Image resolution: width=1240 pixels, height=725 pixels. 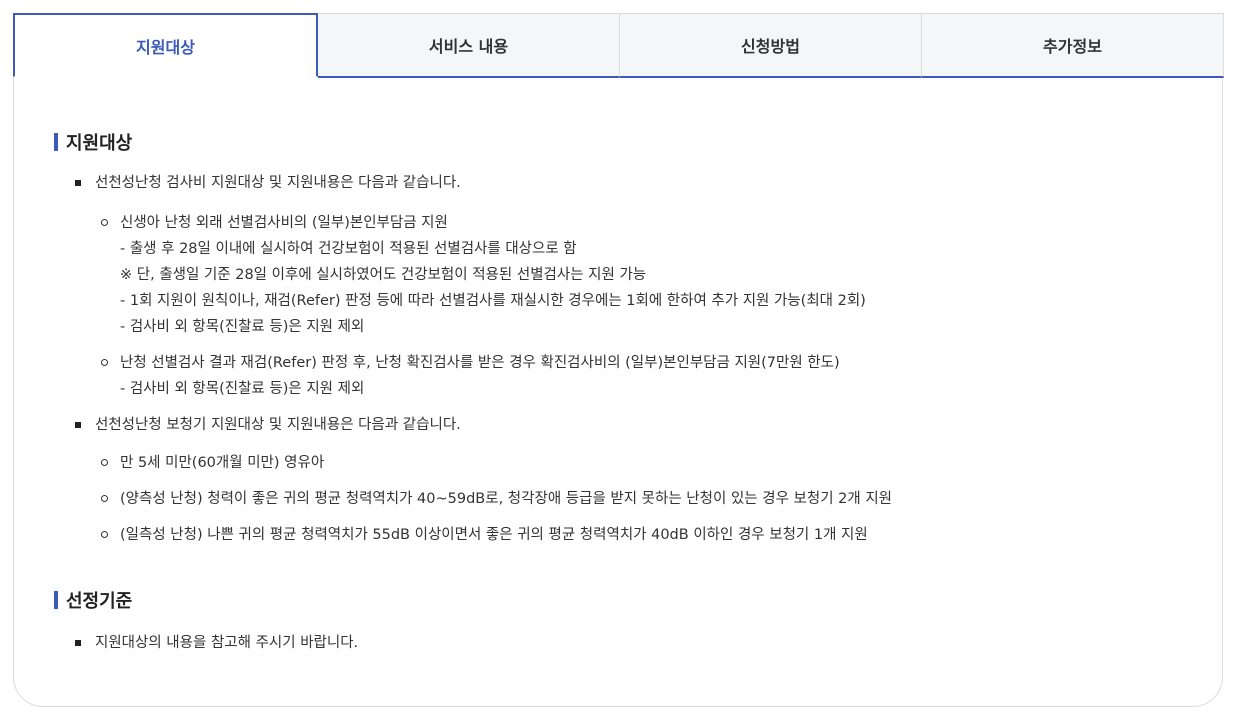 I want to click on sub-list-item: 만 5세 미만(60개월 미만) 영유아, so click(x=623, y=463).